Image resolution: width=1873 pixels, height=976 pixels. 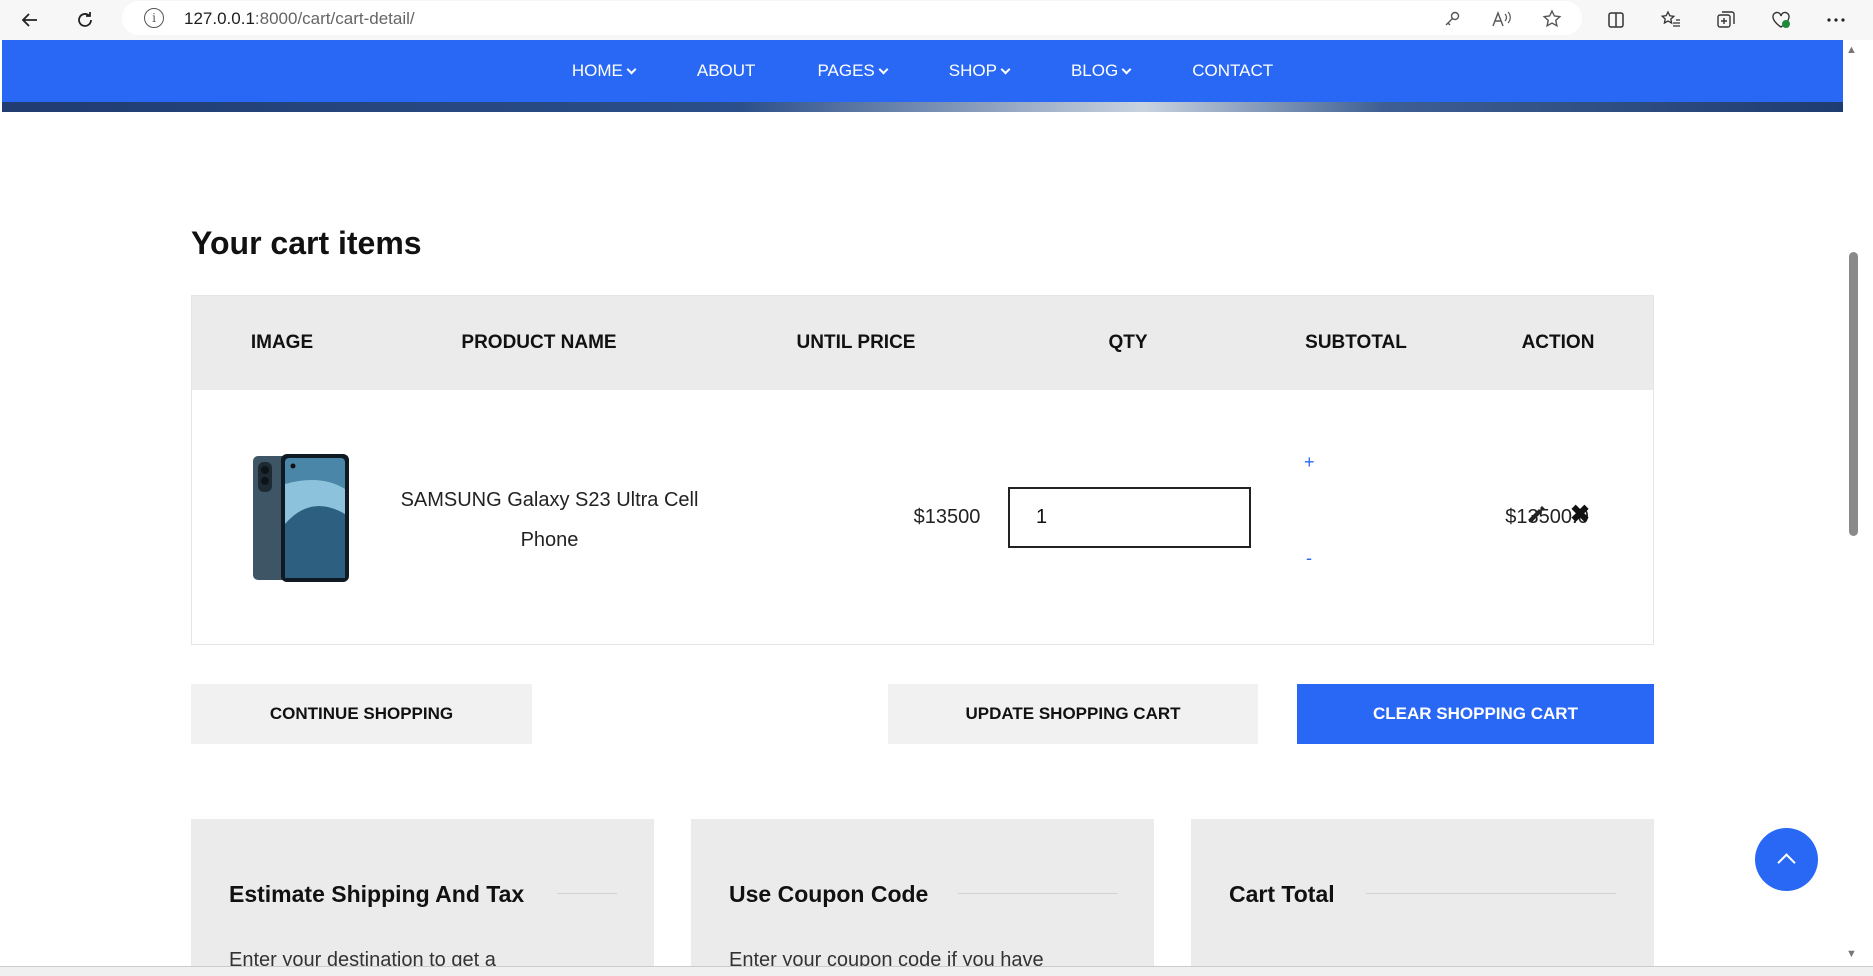 What do you see at coordinates (1094, 70) in the screenshot?
I see `nav-blog-label: BLOG` at bounding box center [1094, 70].